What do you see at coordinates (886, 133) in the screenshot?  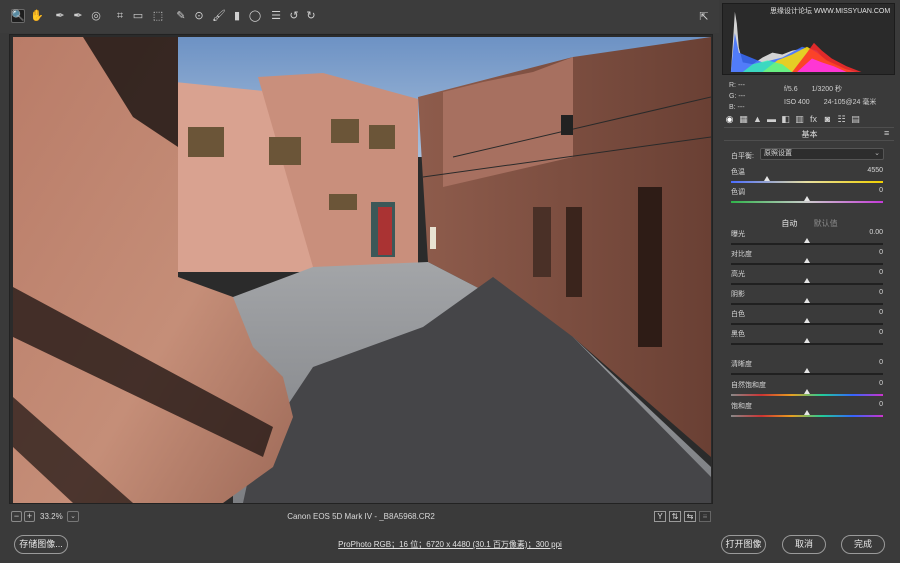 I see `panel-menu-icon: ≡` at bounding box center [886, 133].